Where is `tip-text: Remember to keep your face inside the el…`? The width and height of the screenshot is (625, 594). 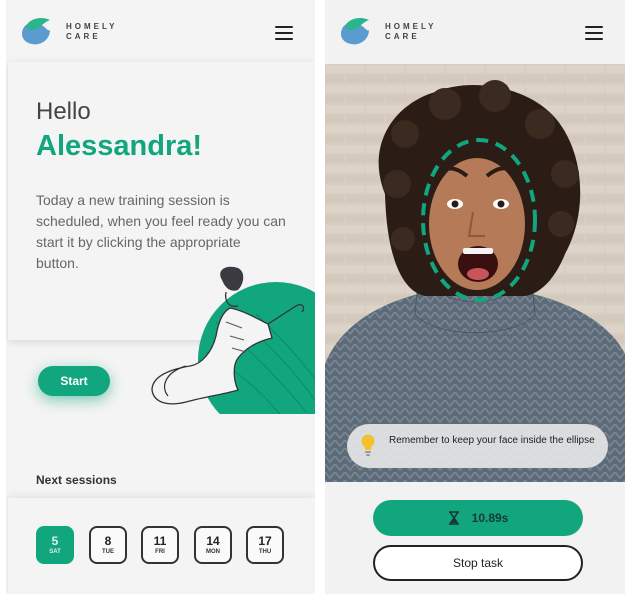 tip-text: Remember to keep your face inside the el… is located at coordinates (492, 440).